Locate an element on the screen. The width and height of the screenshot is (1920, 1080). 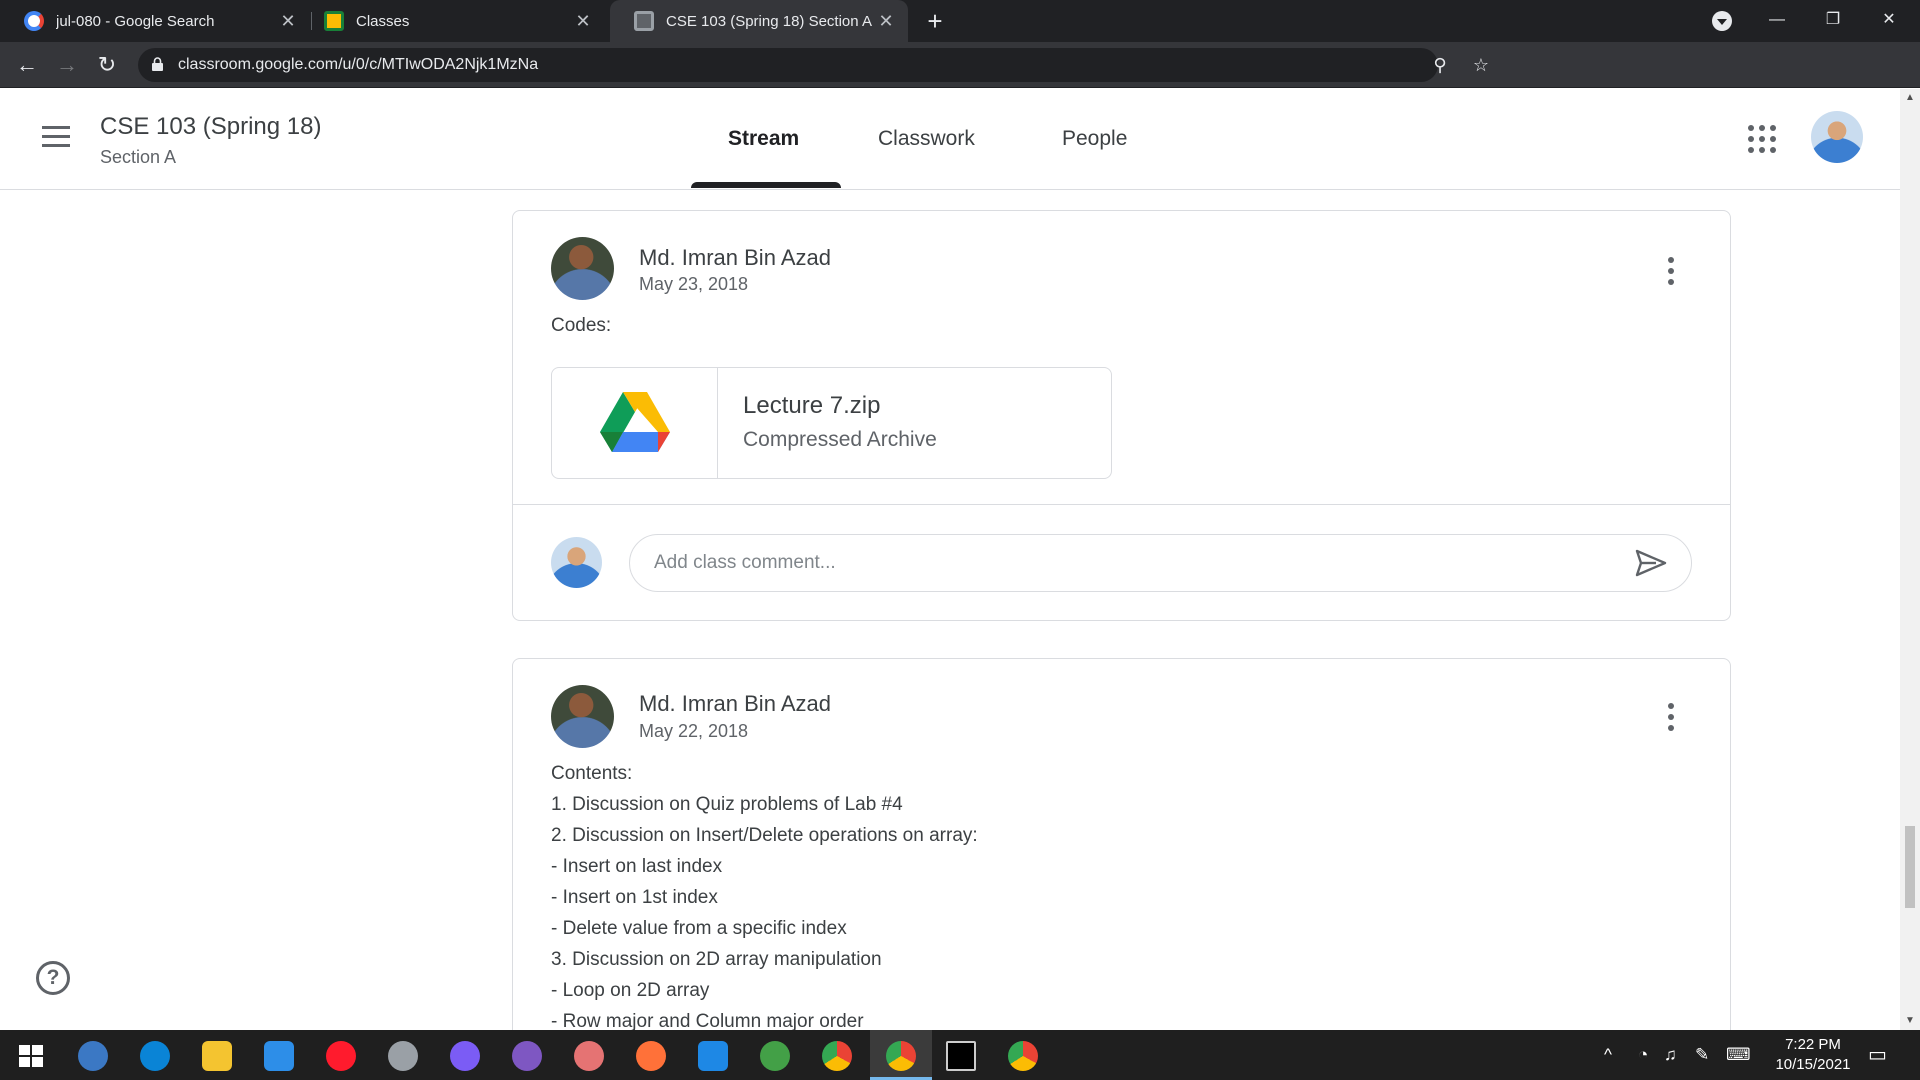
file-explorer-icon is located at coordinates (217, 1056).